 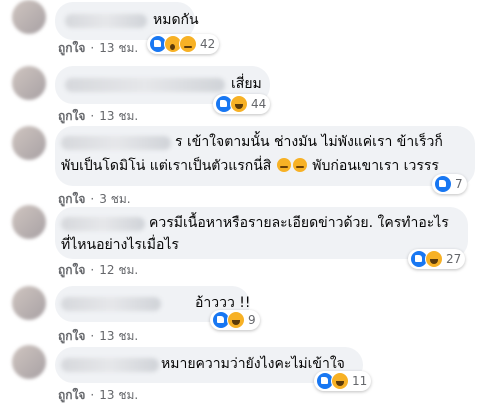 I want to click on reaction-count: 44, so click(x=259, y=104).